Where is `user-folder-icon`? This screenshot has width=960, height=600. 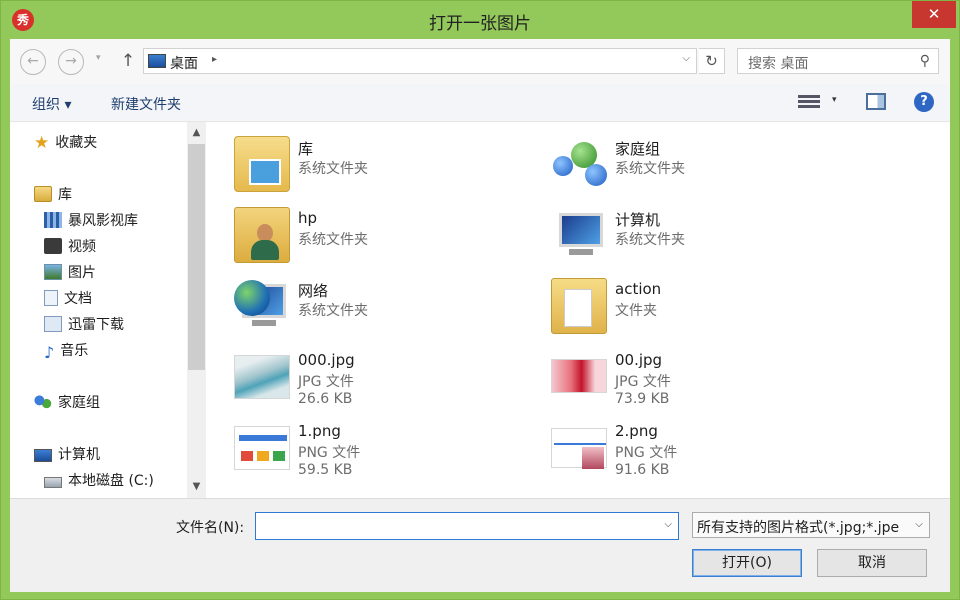
user-folder-icon is located at coordinates (262, 235).